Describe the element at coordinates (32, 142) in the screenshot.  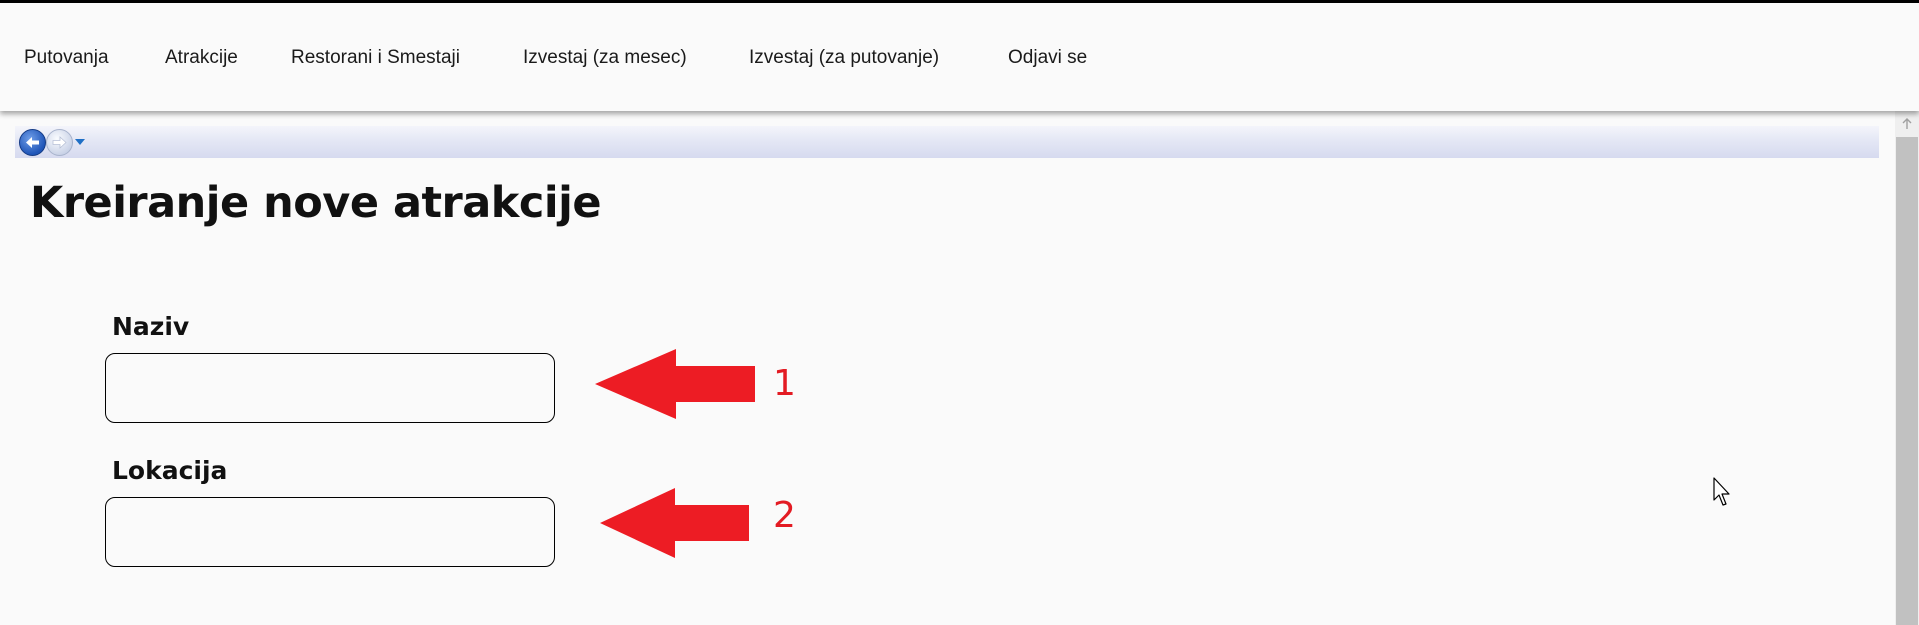
I see `back-arrow-icon` at that location.